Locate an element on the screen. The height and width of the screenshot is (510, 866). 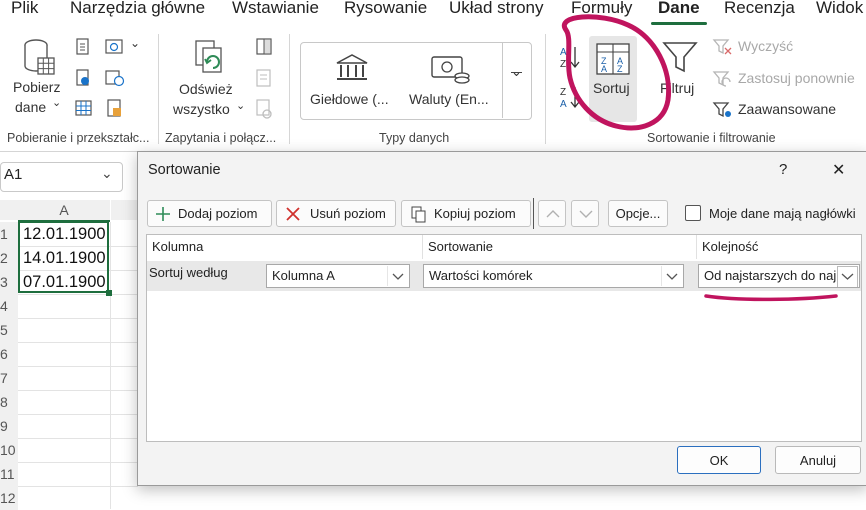
selection-range is located at coordinates (63, 257).